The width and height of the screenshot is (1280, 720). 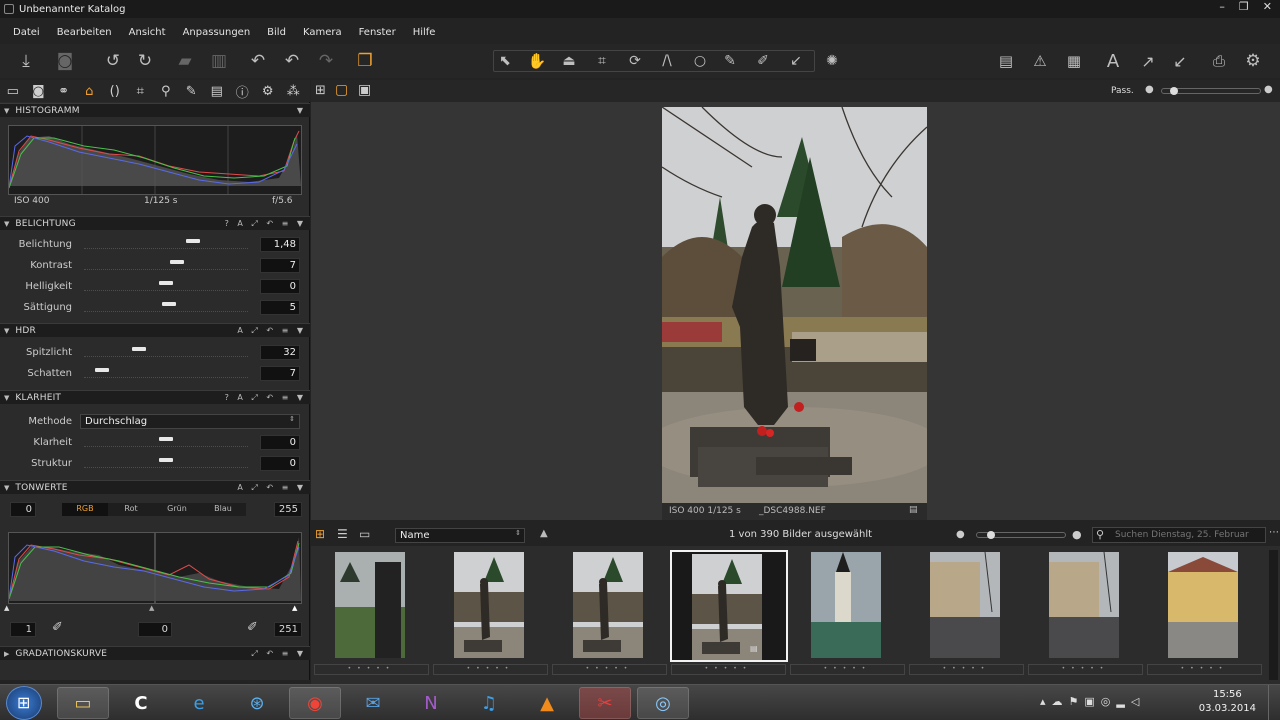 What do you see at coordinates (460, 535) in the screenshot?
I see `sort-select: Name ⇕` at bounding box center [460, 535].